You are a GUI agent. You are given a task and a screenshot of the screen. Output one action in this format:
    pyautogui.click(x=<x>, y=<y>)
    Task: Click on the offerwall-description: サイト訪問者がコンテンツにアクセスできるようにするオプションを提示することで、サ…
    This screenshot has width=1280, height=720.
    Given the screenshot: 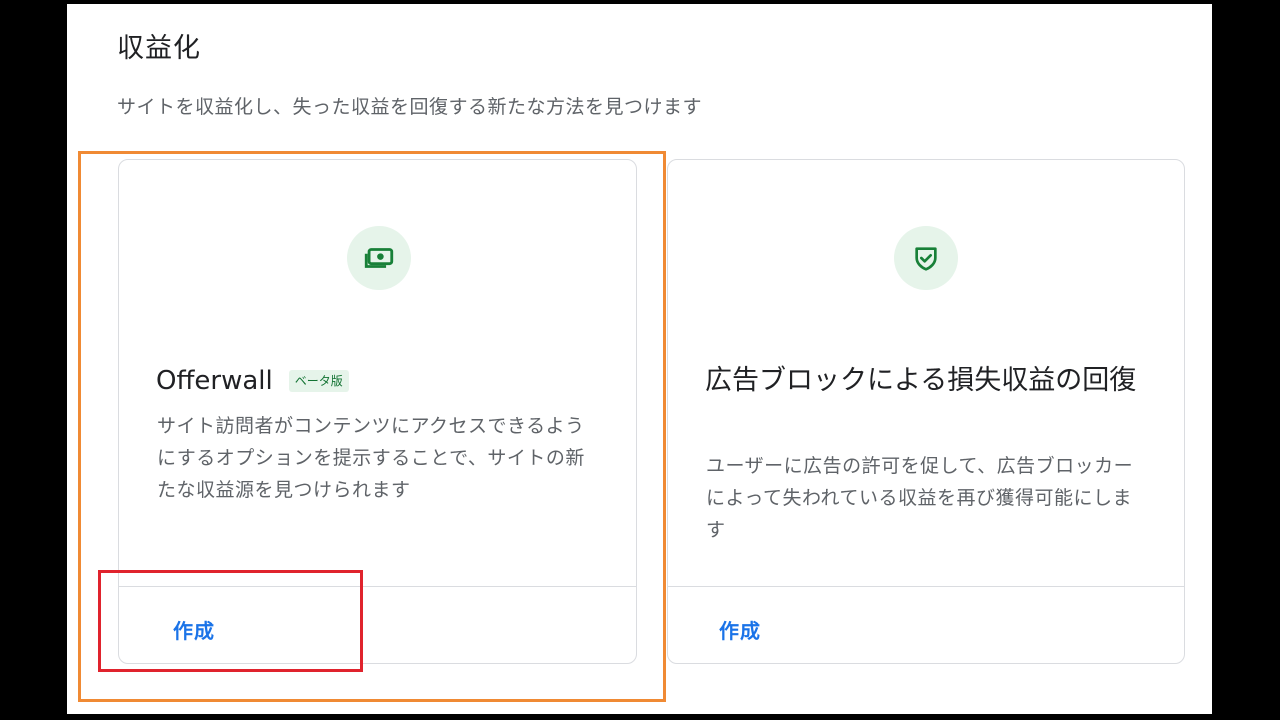 What is the action you would take?
    pyautogui.click(x=371, y=458)
    